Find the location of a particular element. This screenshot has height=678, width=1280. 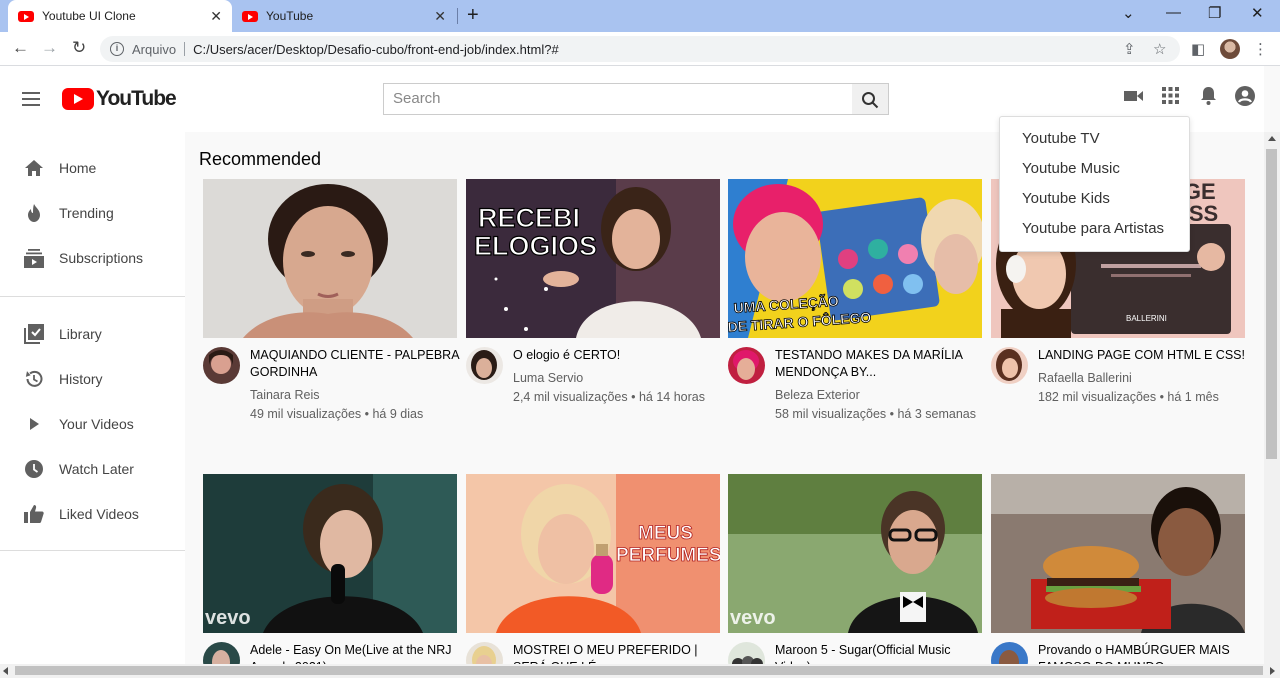

sidebar-item-library: Library is located at coordinates (92, 334).